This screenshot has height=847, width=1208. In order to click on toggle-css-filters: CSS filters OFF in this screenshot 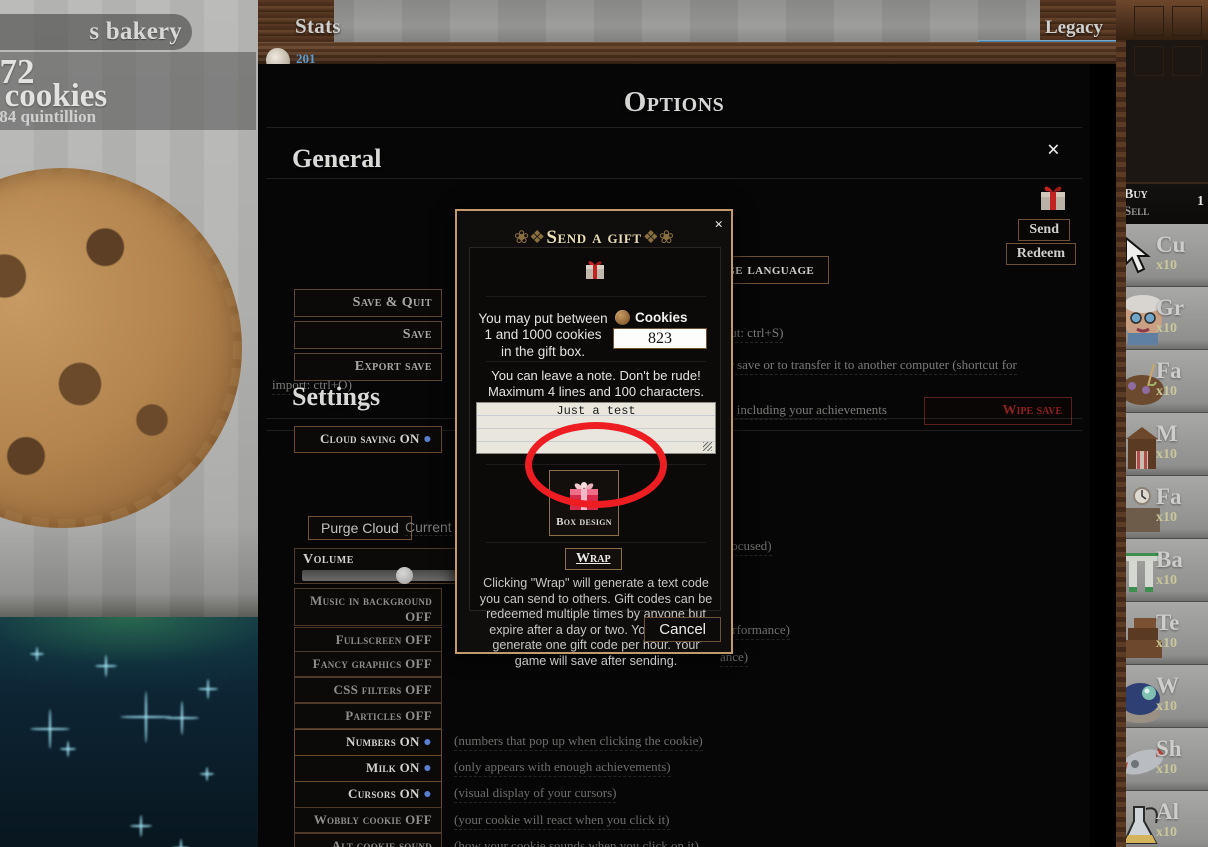, I will do `click(368, 690)`.